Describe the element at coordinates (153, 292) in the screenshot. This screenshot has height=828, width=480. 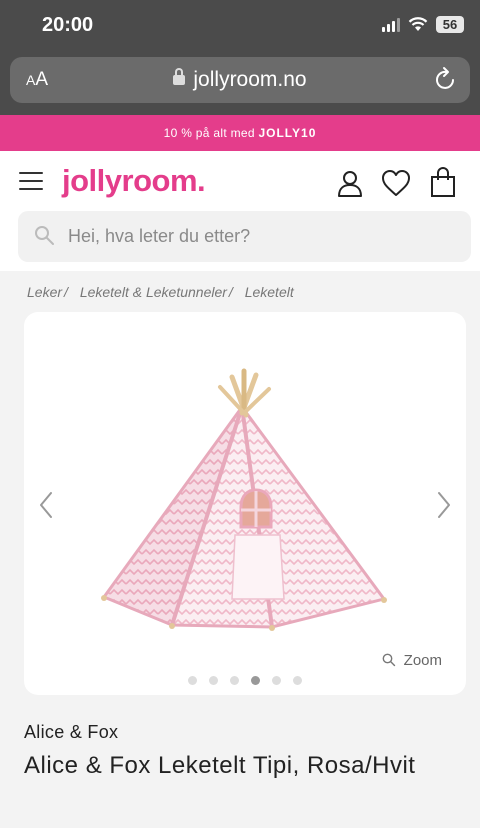
I see `breadcrumb-link-leketelt-leketunneler: Leketelt & Leketunneler` at that location.